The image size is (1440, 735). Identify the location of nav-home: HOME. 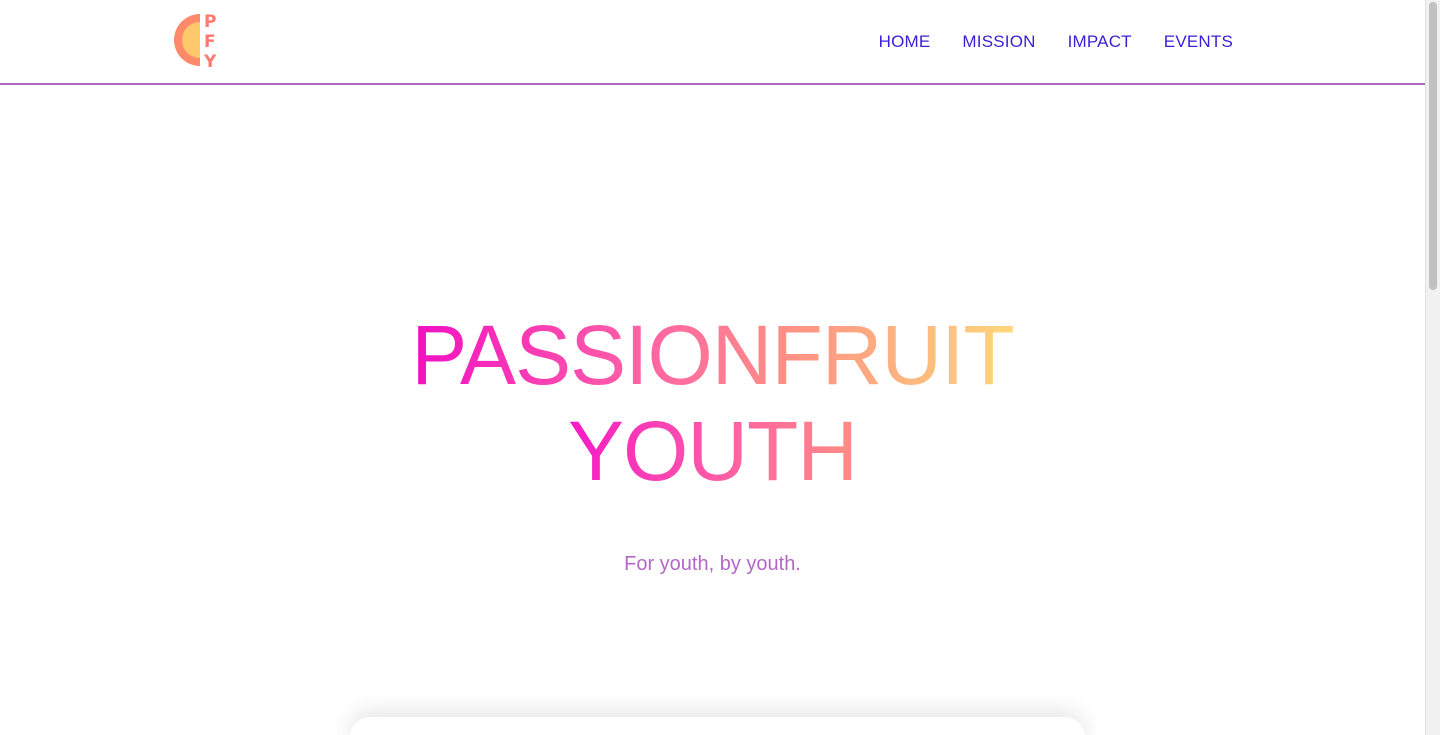
(905, 42).